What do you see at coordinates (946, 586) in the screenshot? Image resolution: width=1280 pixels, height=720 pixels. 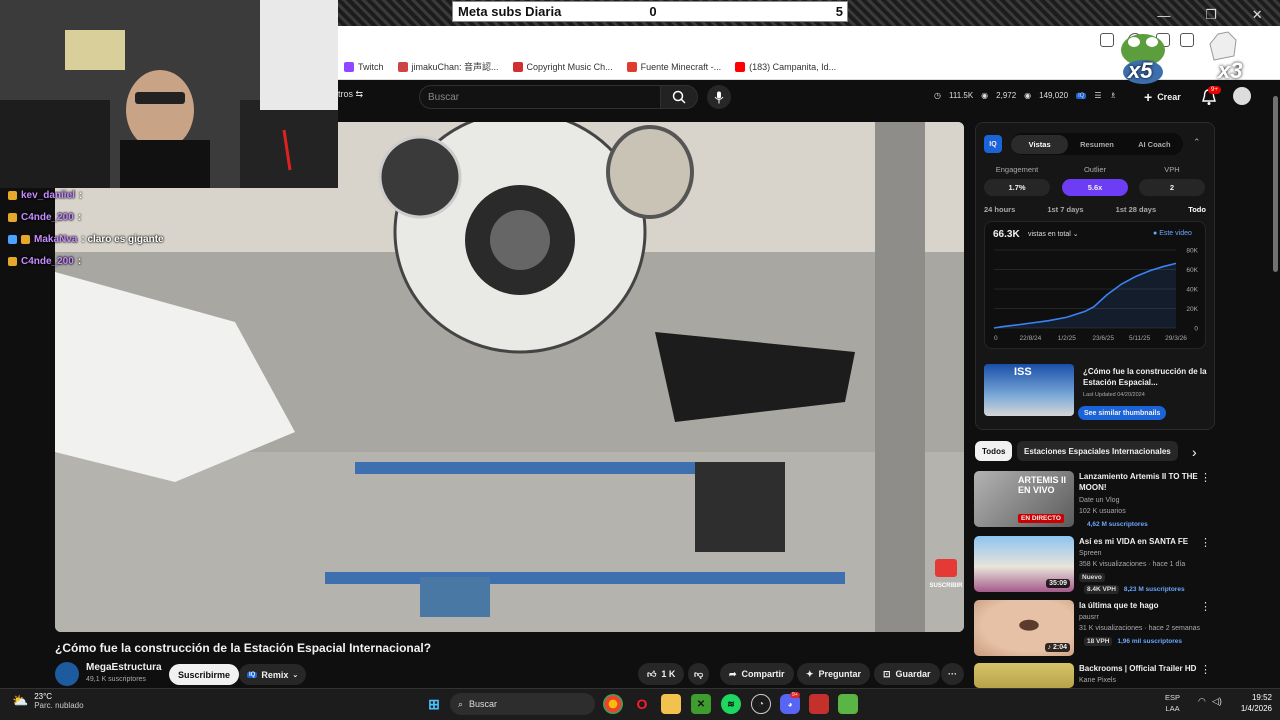 I see `video-watermark: SUSCRIBIR` at bounding box center [946, 586].